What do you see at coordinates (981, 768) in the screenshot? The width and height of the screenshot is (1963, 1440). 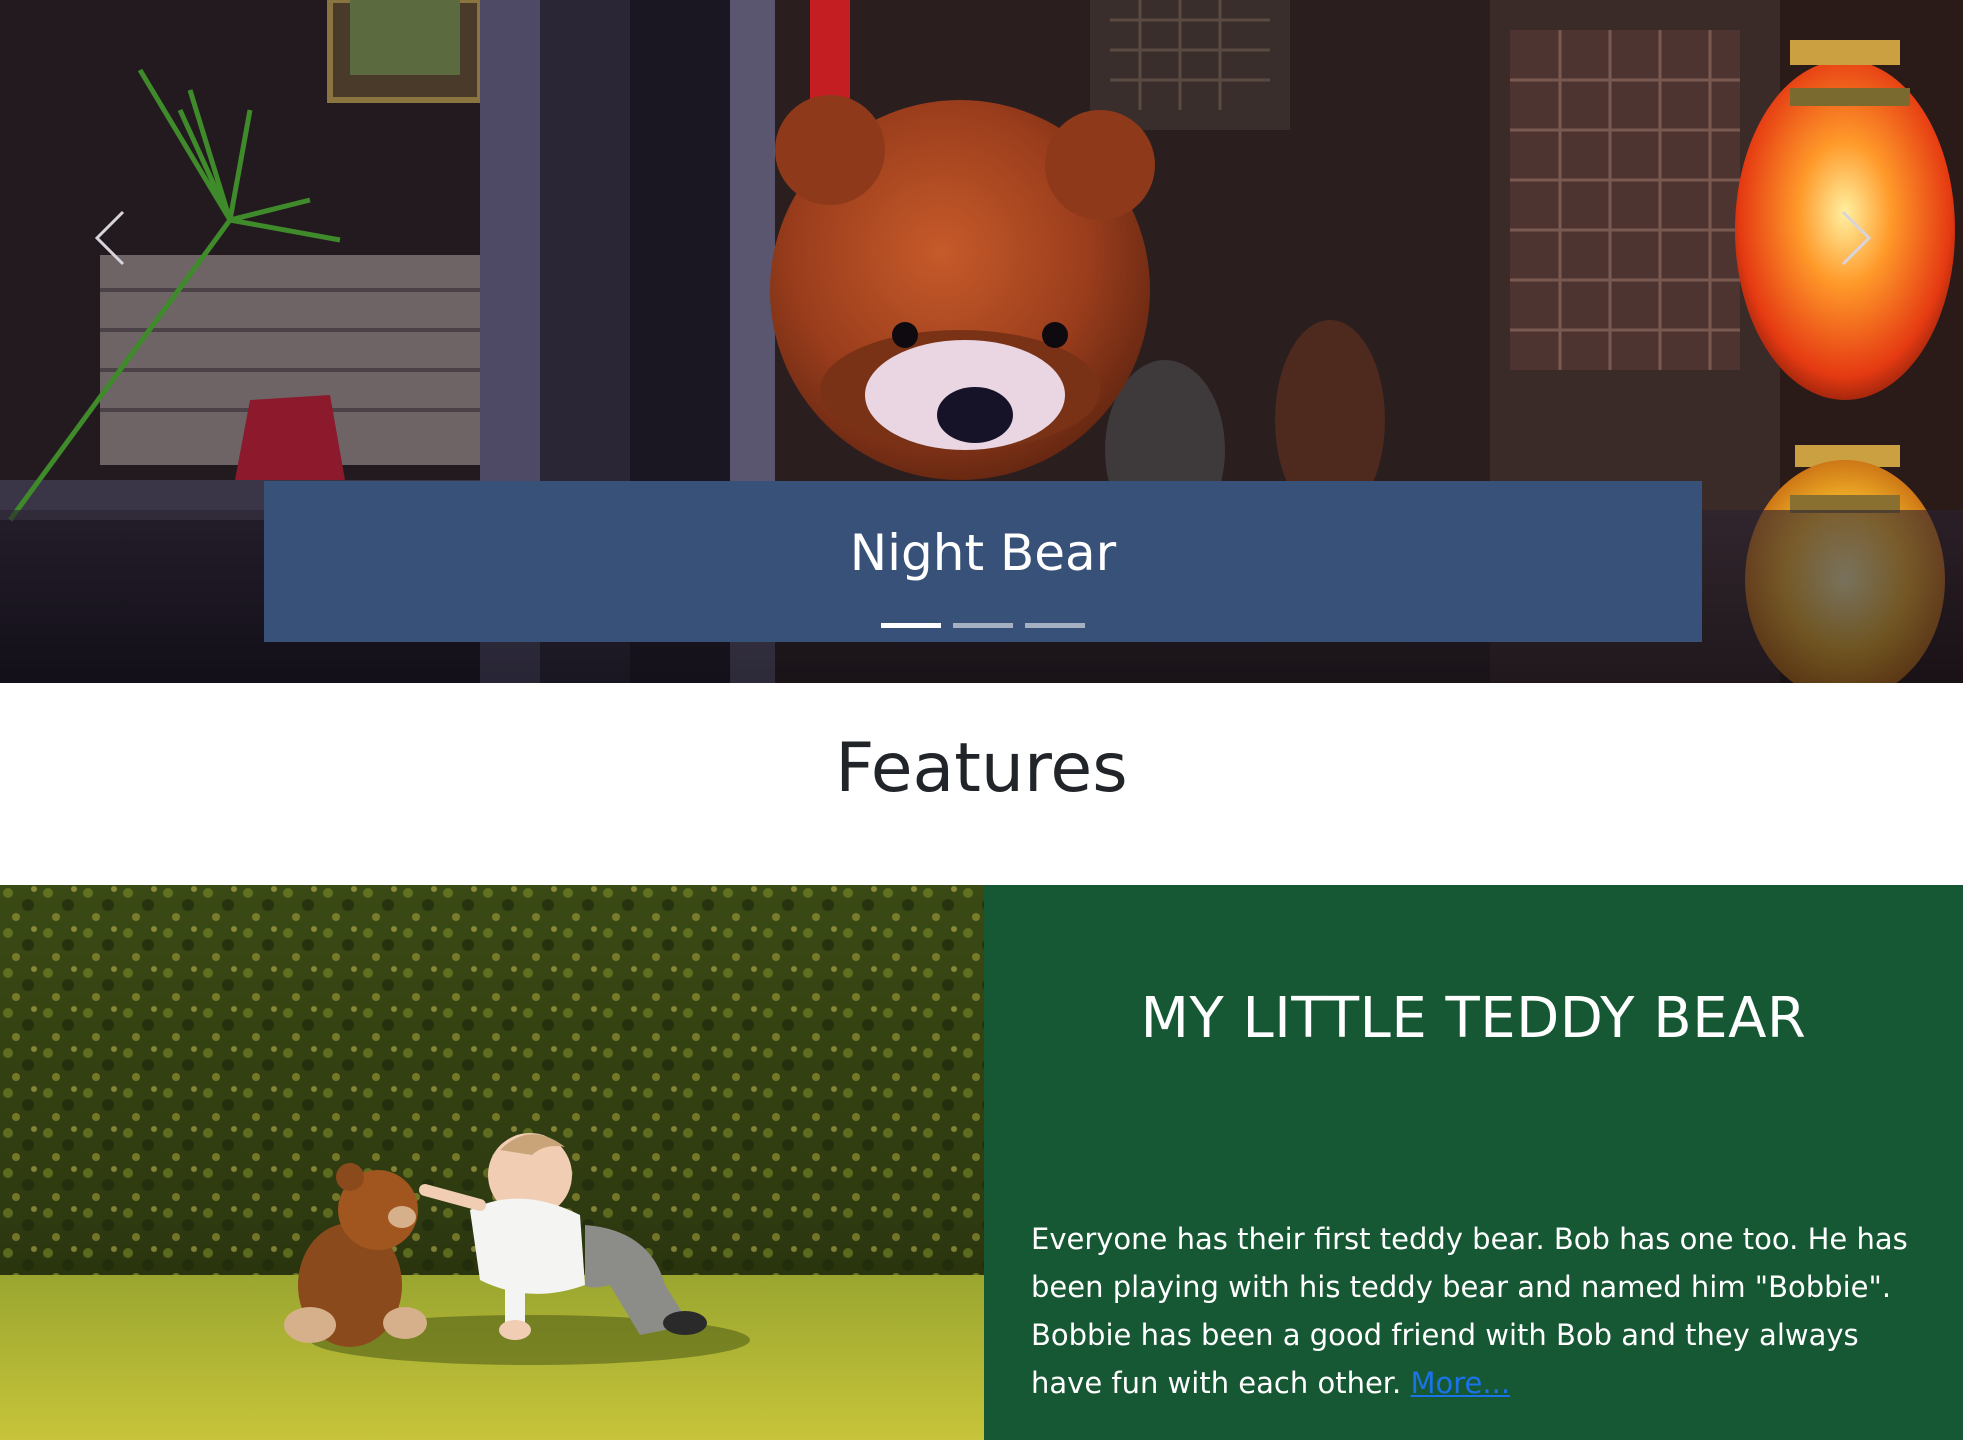 I see `features-heading: Features` at bounding box center [981, 768].